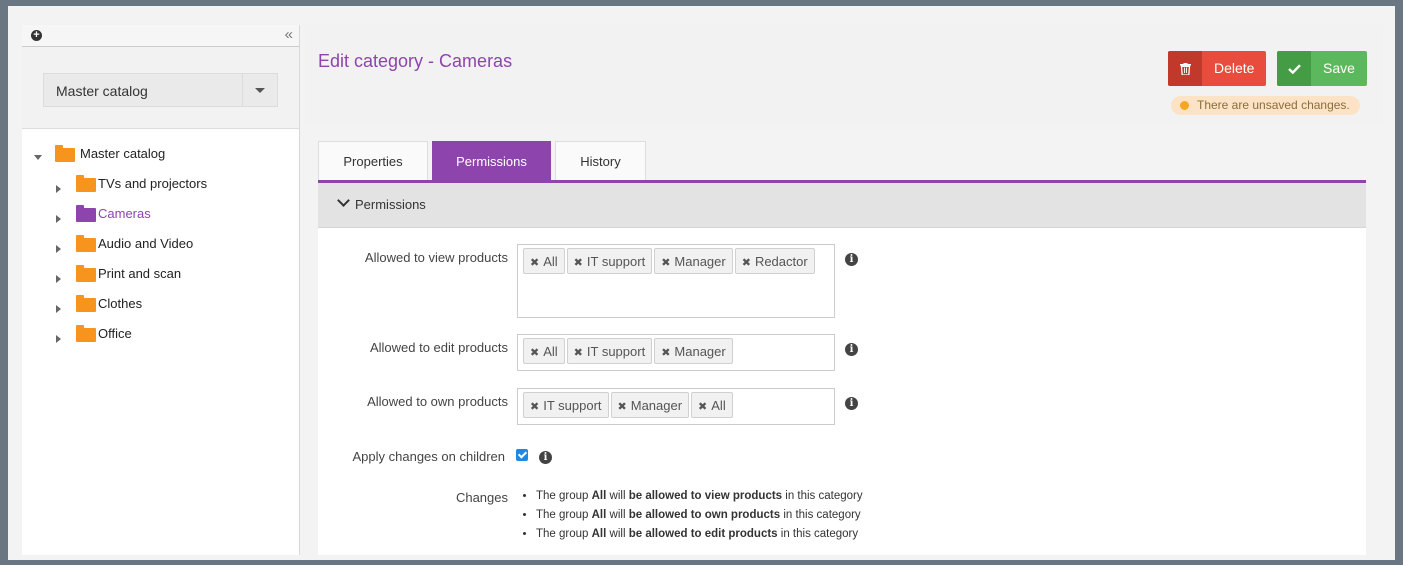 This screenshot has width=1403, height=565. Describe the element at coordinates (438, 347) in the screenshot. I see `edit-products-label: Allowed to edit products` at that location.